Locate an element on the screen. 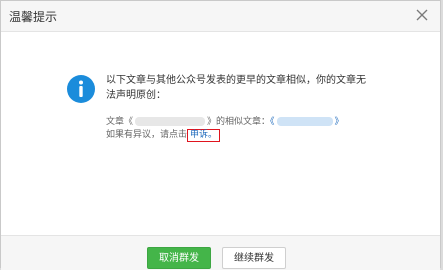  complaint-line: 如果有异议，请点击 申诉。 is located at coordinates (163, 135).